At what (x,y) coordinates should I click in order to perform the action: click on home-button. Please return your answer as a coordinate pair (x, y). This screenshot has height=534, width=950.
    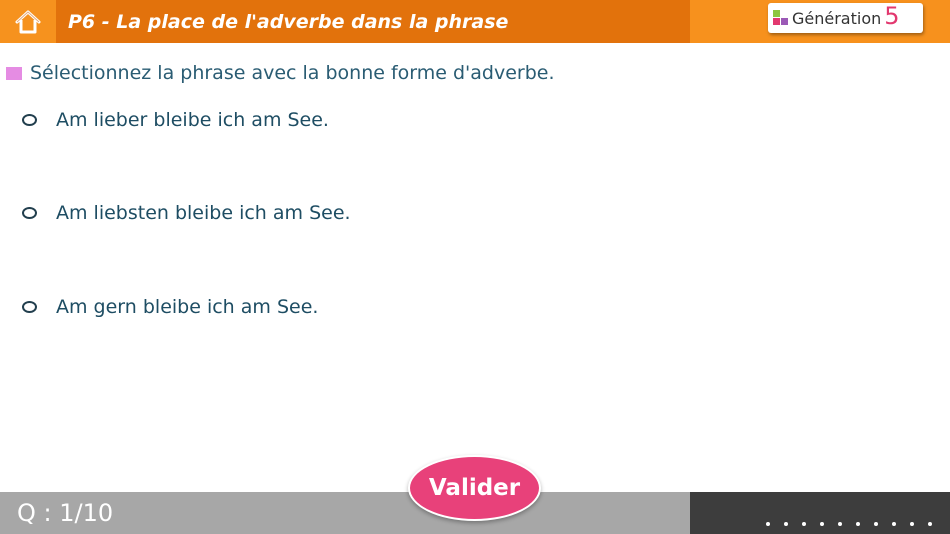
    Looking at the image, I should click on (28, 21).